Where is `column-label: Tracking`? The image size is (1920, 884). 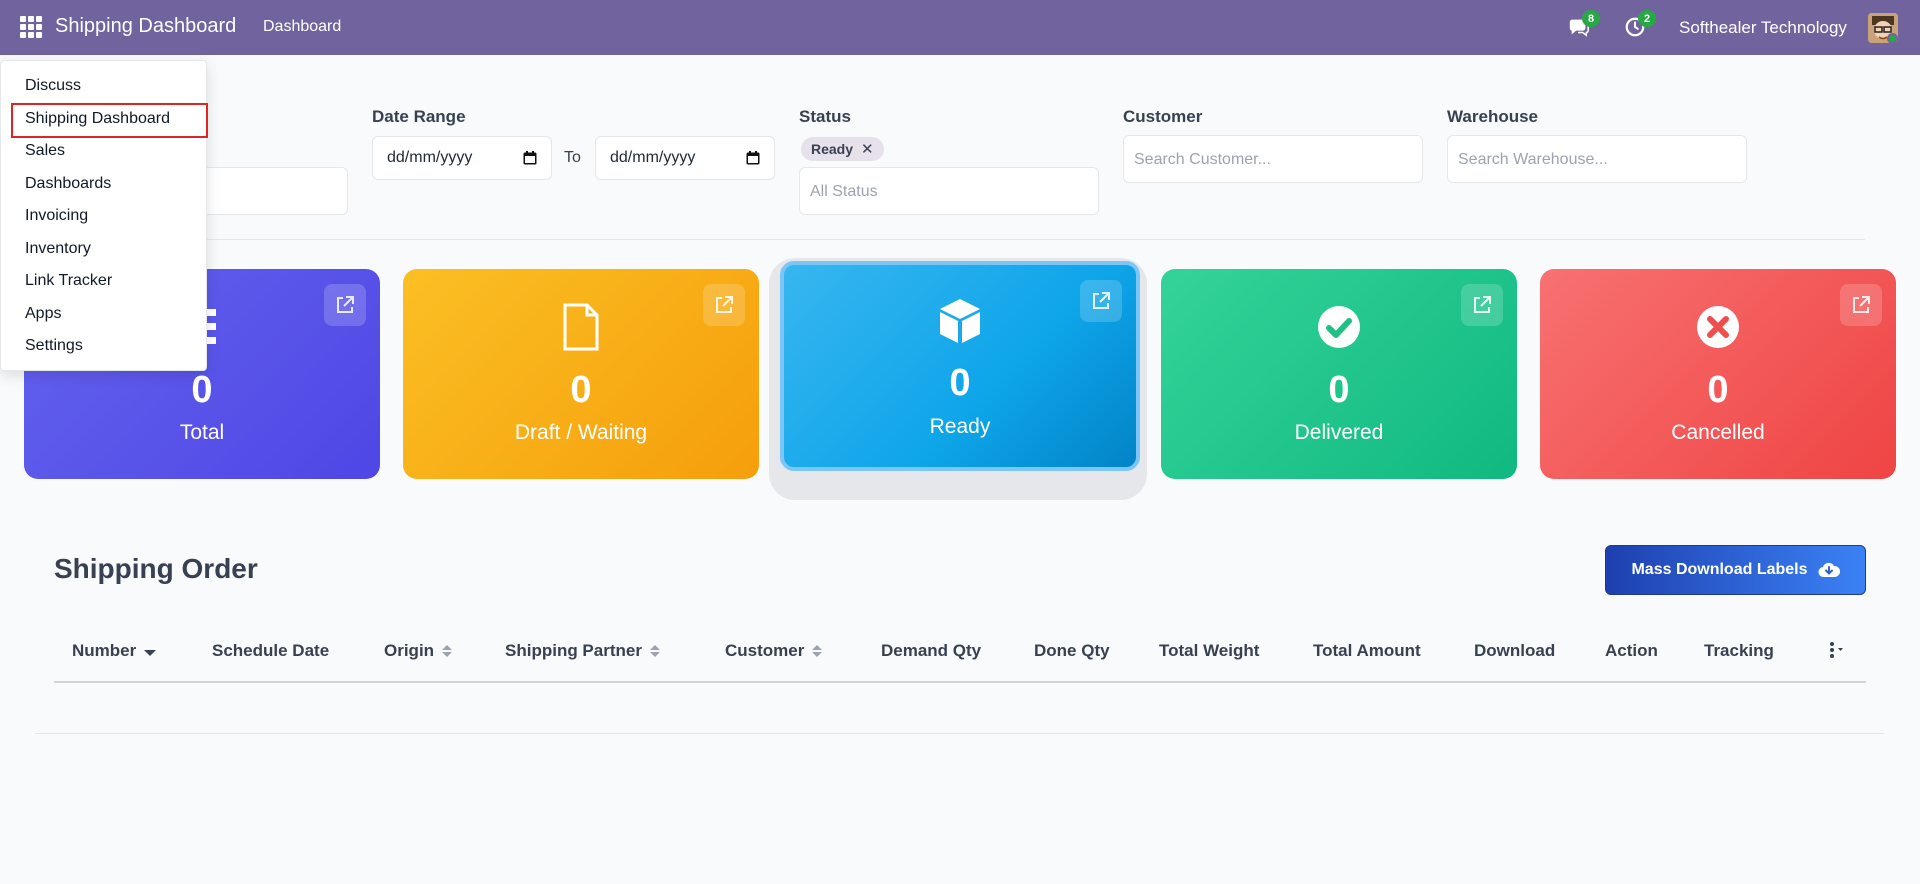
column-label: Tracking is located at coordinates (1739, 650).